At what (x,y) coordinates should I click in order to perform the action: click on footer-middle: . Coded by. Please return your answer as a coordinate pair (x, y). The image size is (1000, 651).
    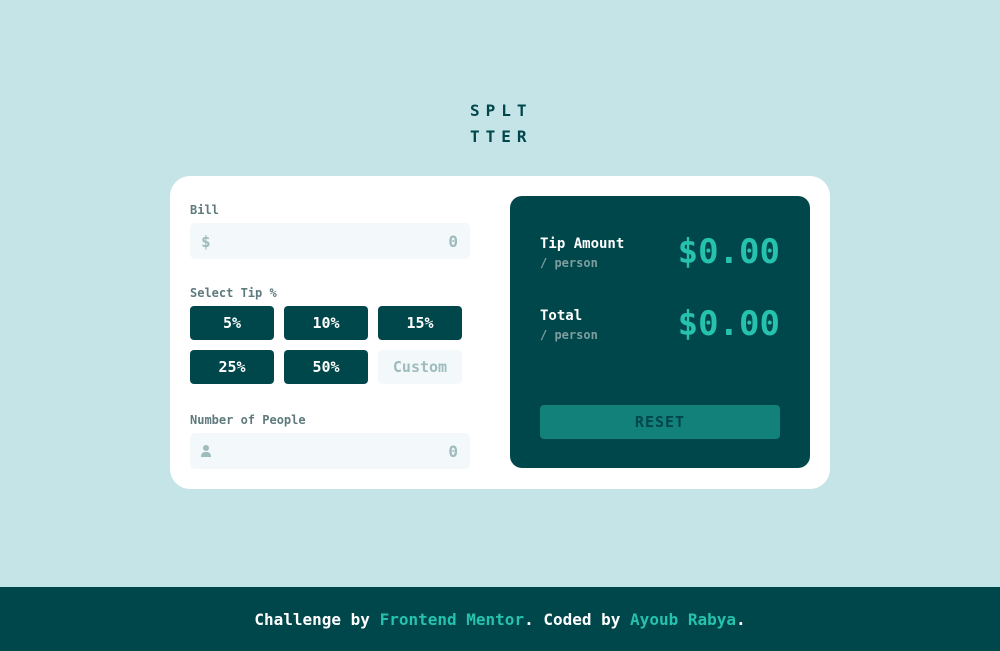
    Looking at the image, I should click on (577, 619).